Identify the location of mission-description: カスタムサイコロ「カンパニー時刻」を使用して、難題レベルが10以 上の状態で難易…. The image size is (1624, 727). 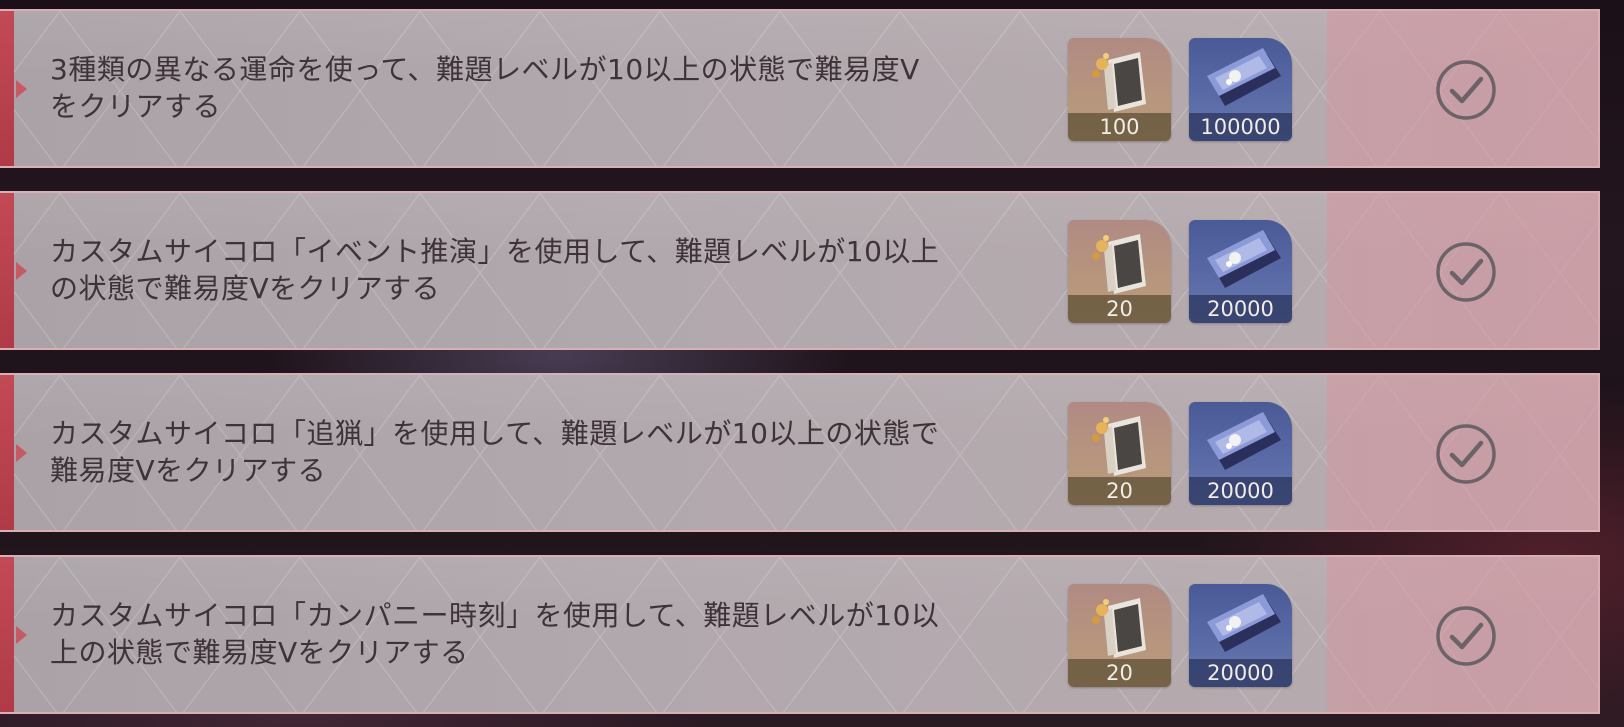
(495, 634).